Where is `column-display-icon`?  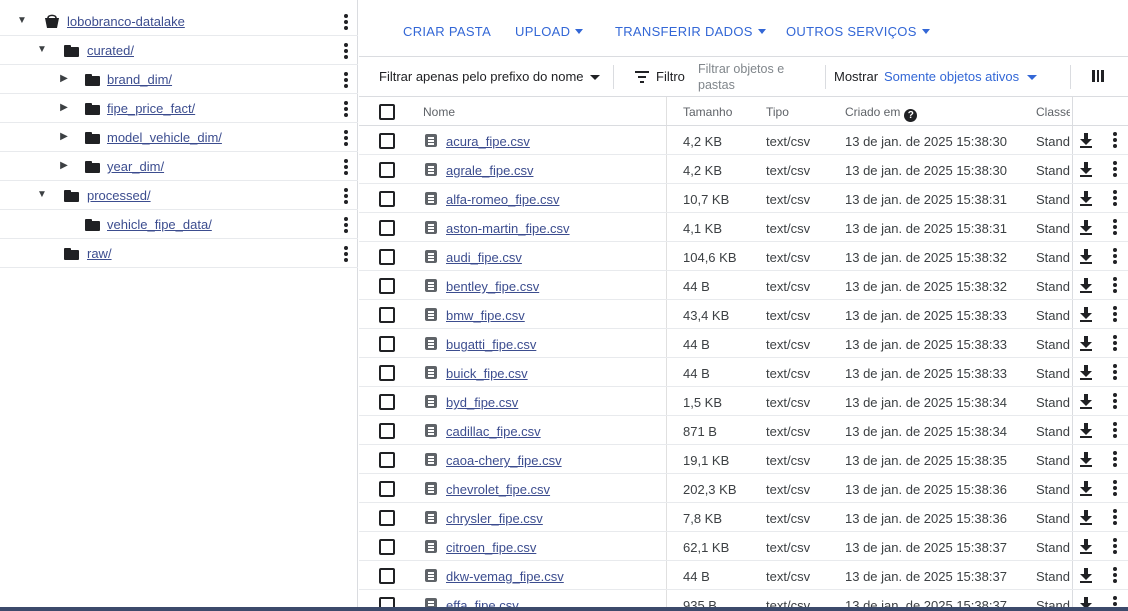 column-display-icon is located at coordinates (1098, 76).